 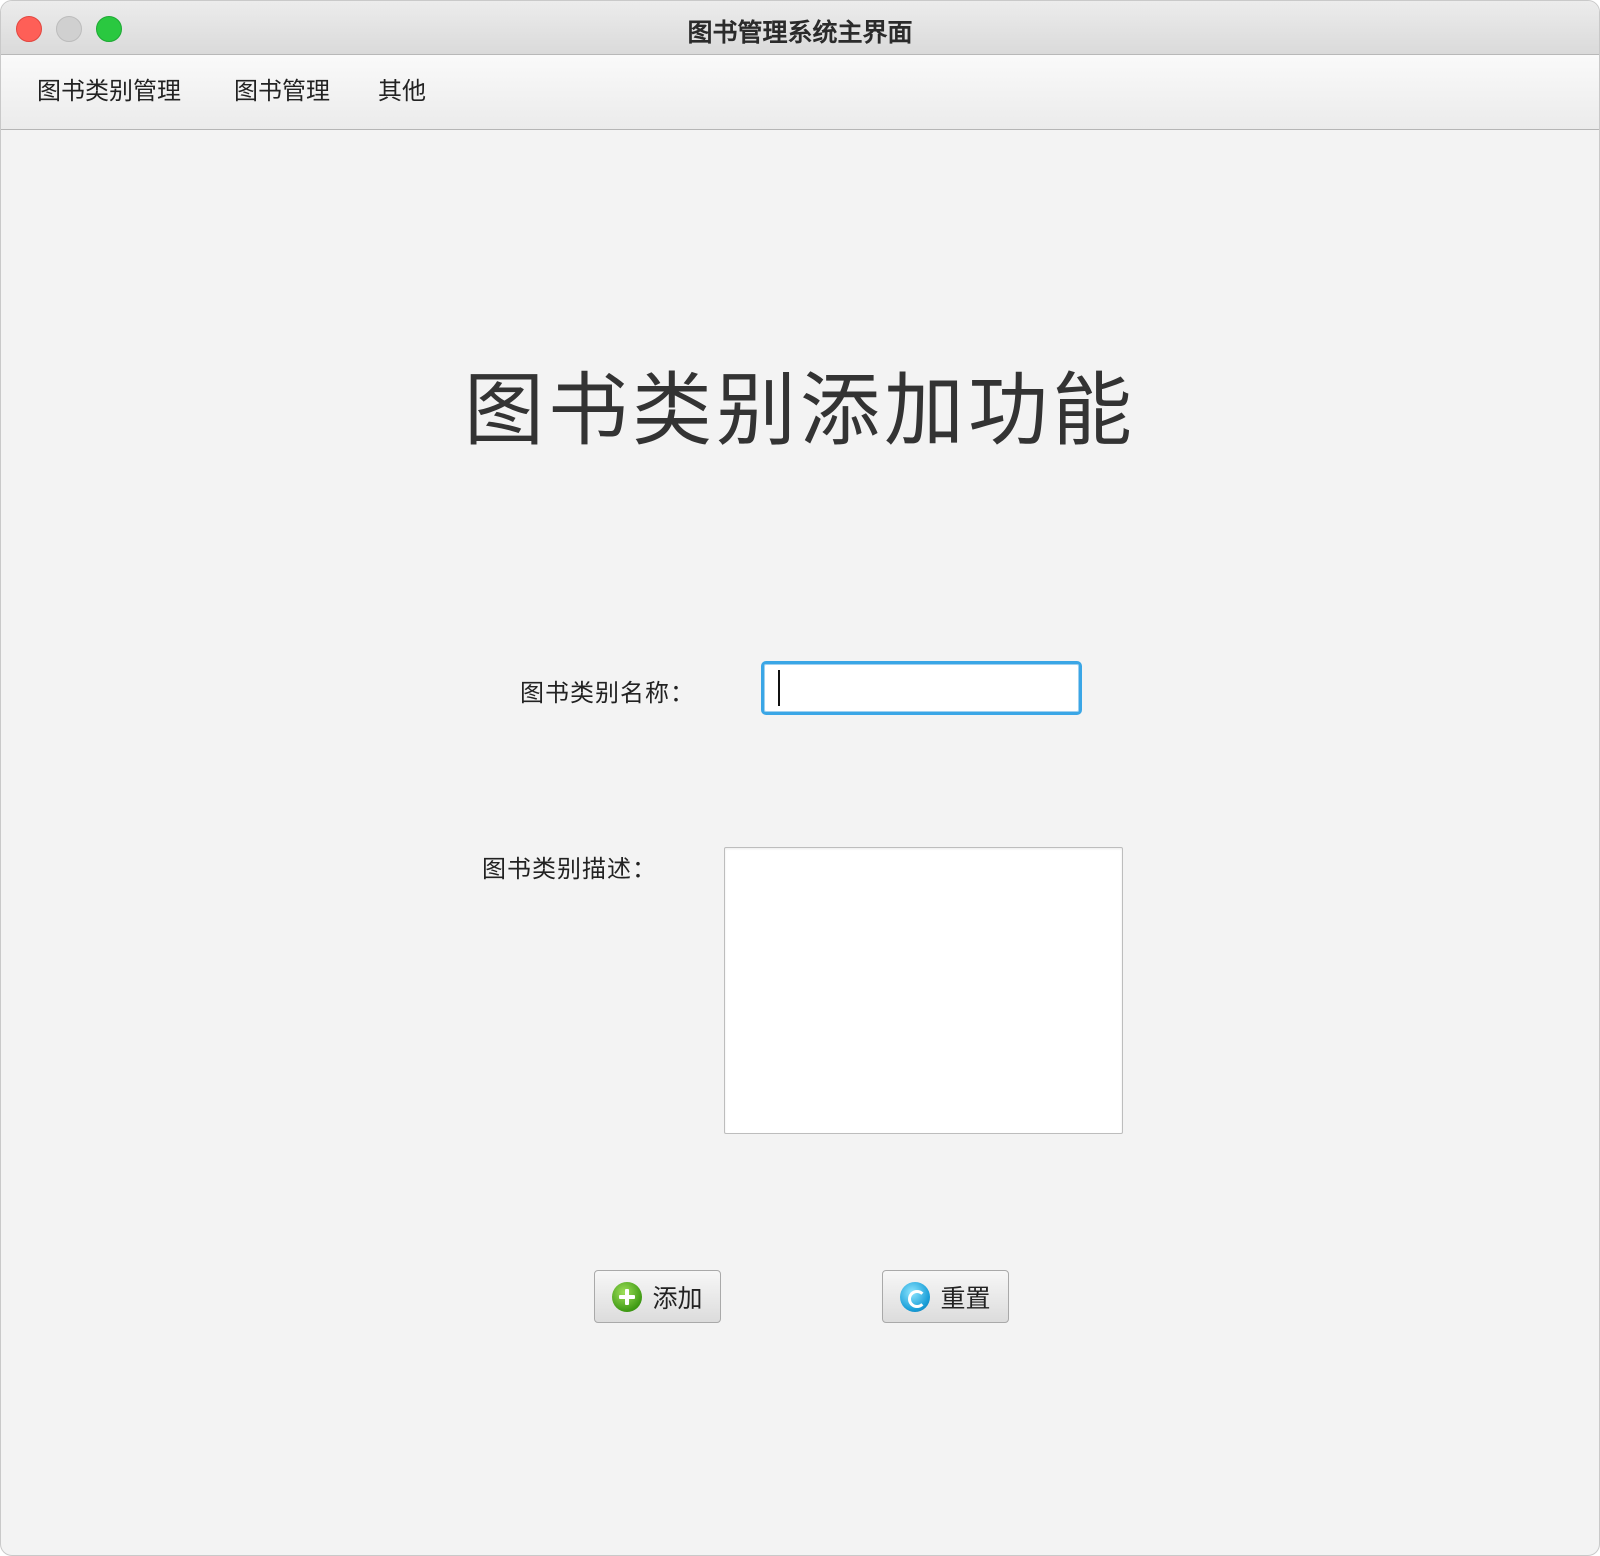 What do you see at coordinates (915, 1296) in the screenshot?
I see `reset-icon` at bounding box center [915, 1296].